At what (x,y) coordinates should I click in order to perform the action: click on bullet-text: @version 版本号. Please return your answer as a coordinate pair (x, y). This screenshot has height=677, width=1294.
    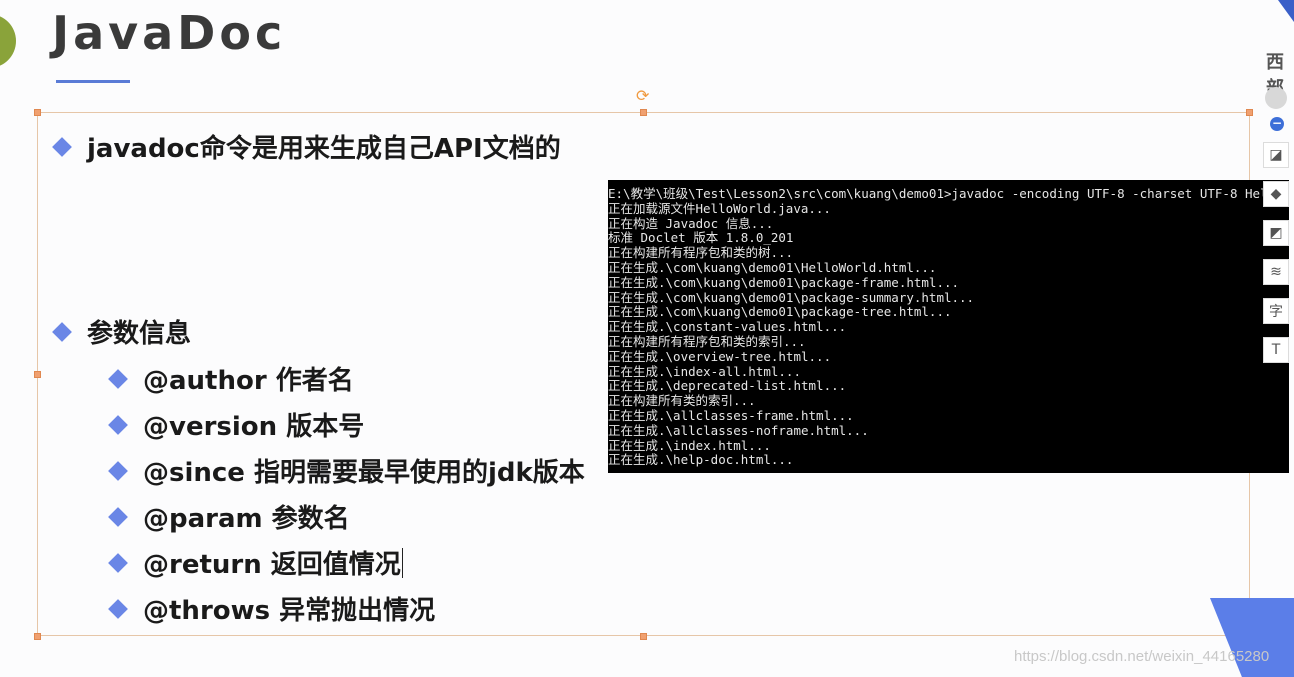
    Looking at the image, I should click on (254, 427).